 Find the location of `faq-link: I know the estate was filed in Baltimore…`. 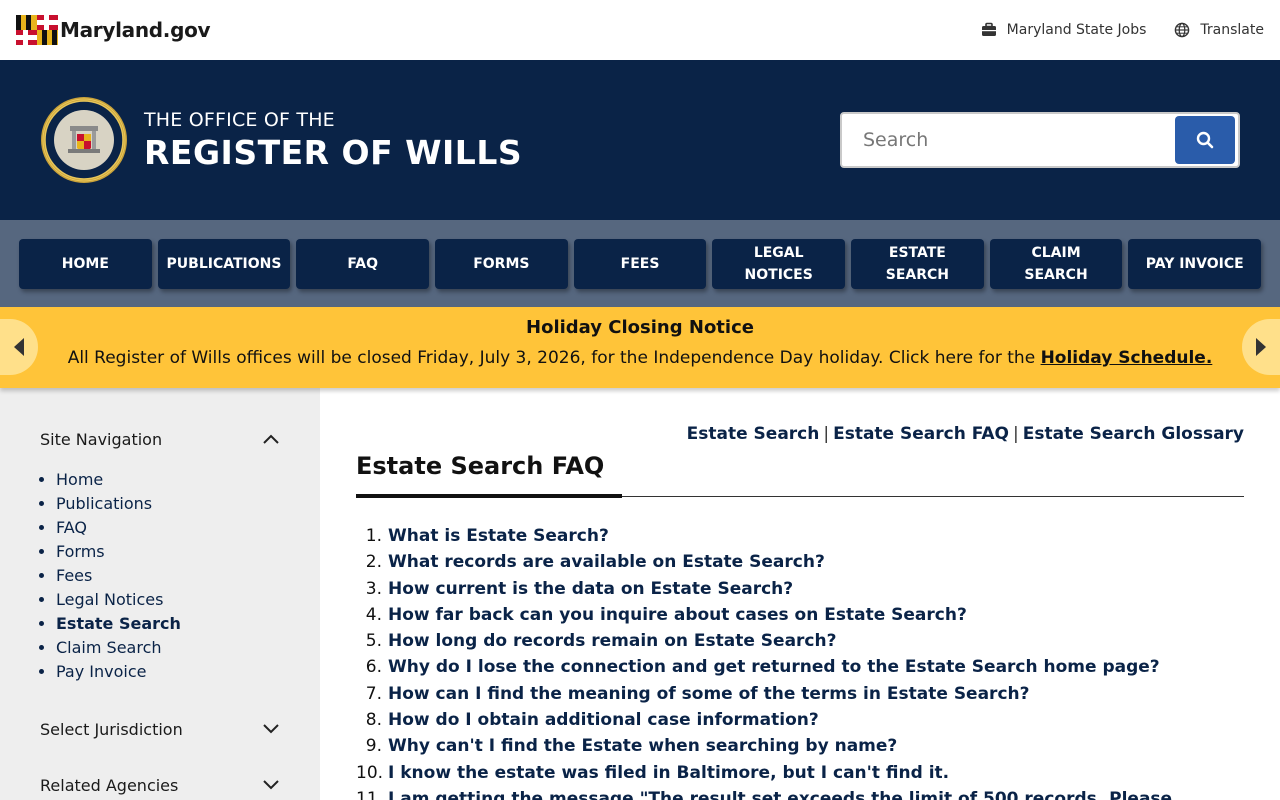

faq-link: I know the estate was filed in Baltimore… is located at coordinates (668, 773).